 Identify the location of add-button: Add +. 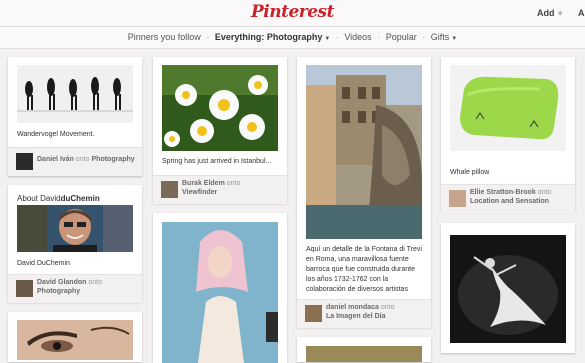
(550, 13).